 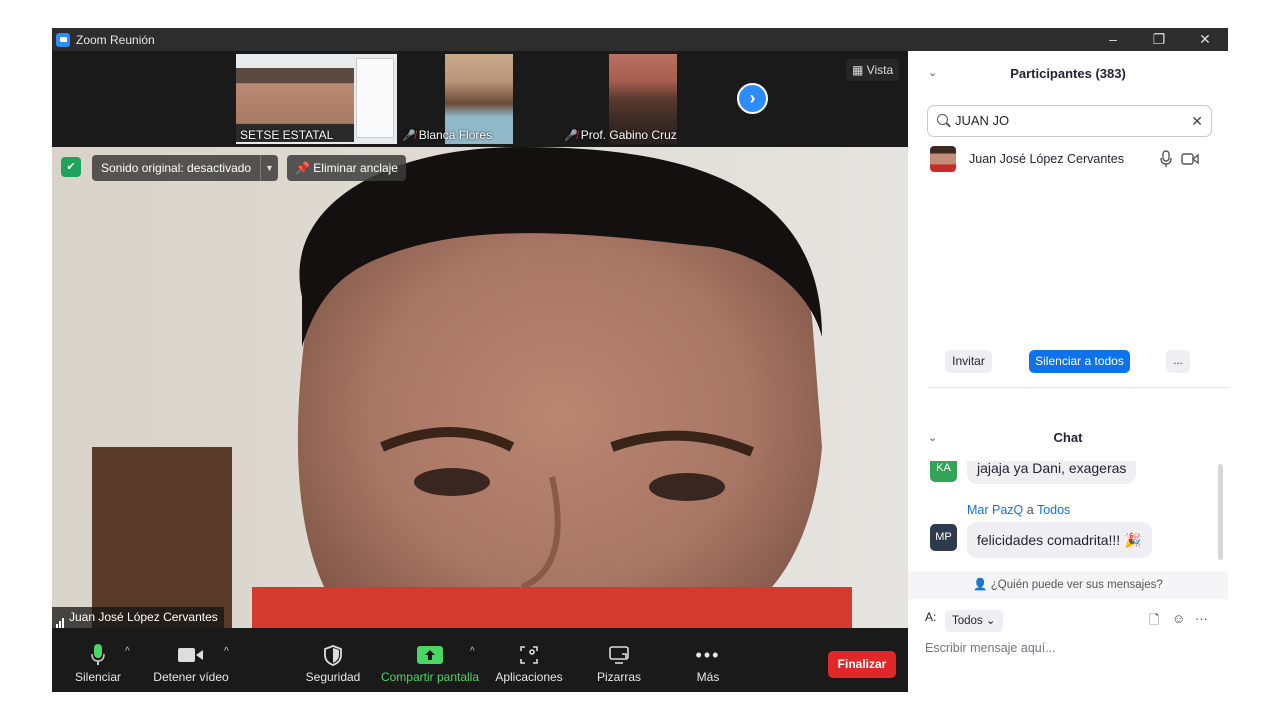 I want to click on thumbnail-name: Blanca Flores, so click(x=455, y=135).